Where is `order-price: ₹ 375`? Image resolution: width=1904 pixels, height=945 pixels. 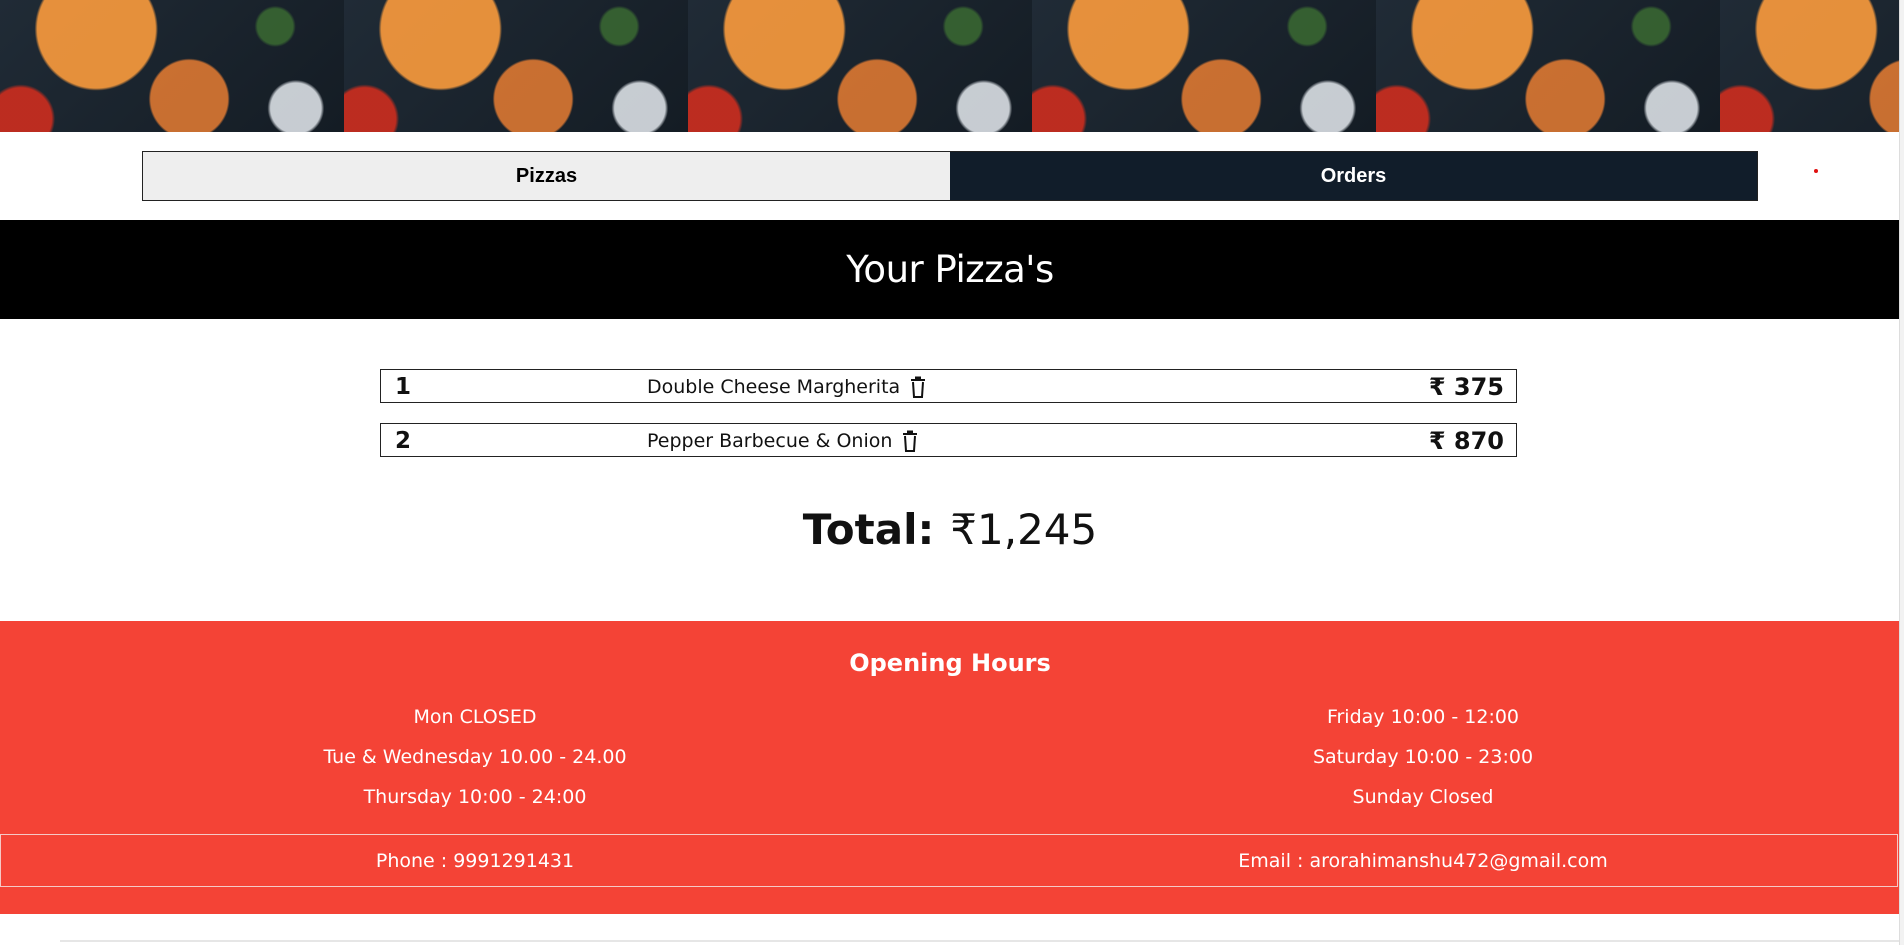 order-price: ₹ 375 is located at coordinates (1466, 387).